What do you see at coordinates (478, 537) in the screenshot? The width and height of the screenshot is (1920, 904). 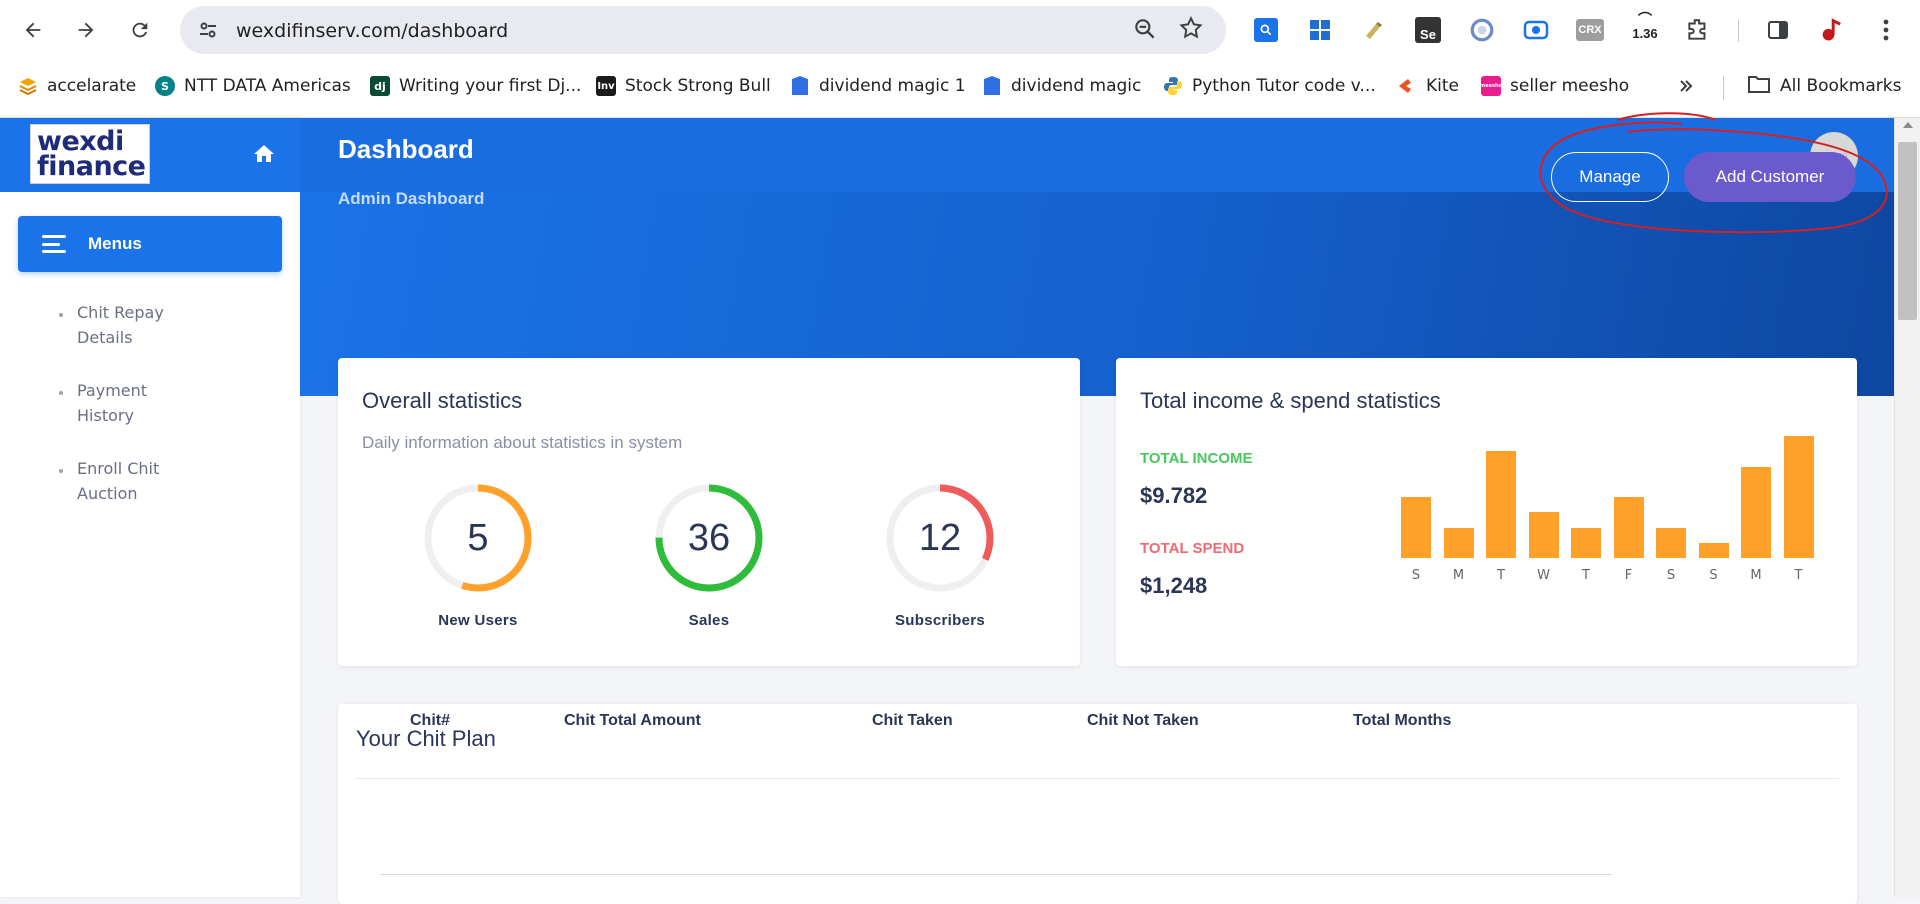 I see `new-users-value: 5` at bounding box center [478, 537].